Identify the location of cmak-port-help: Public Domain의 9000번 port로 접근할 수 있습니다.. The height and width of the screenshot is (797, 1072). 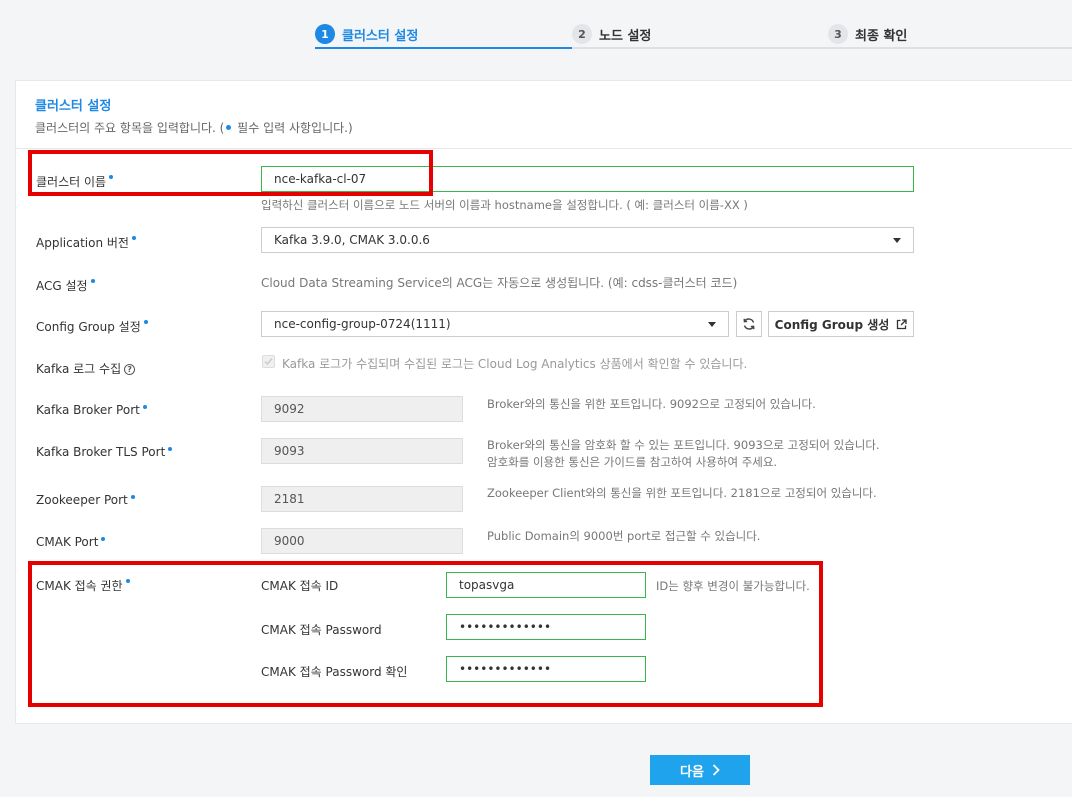
(624, 536).